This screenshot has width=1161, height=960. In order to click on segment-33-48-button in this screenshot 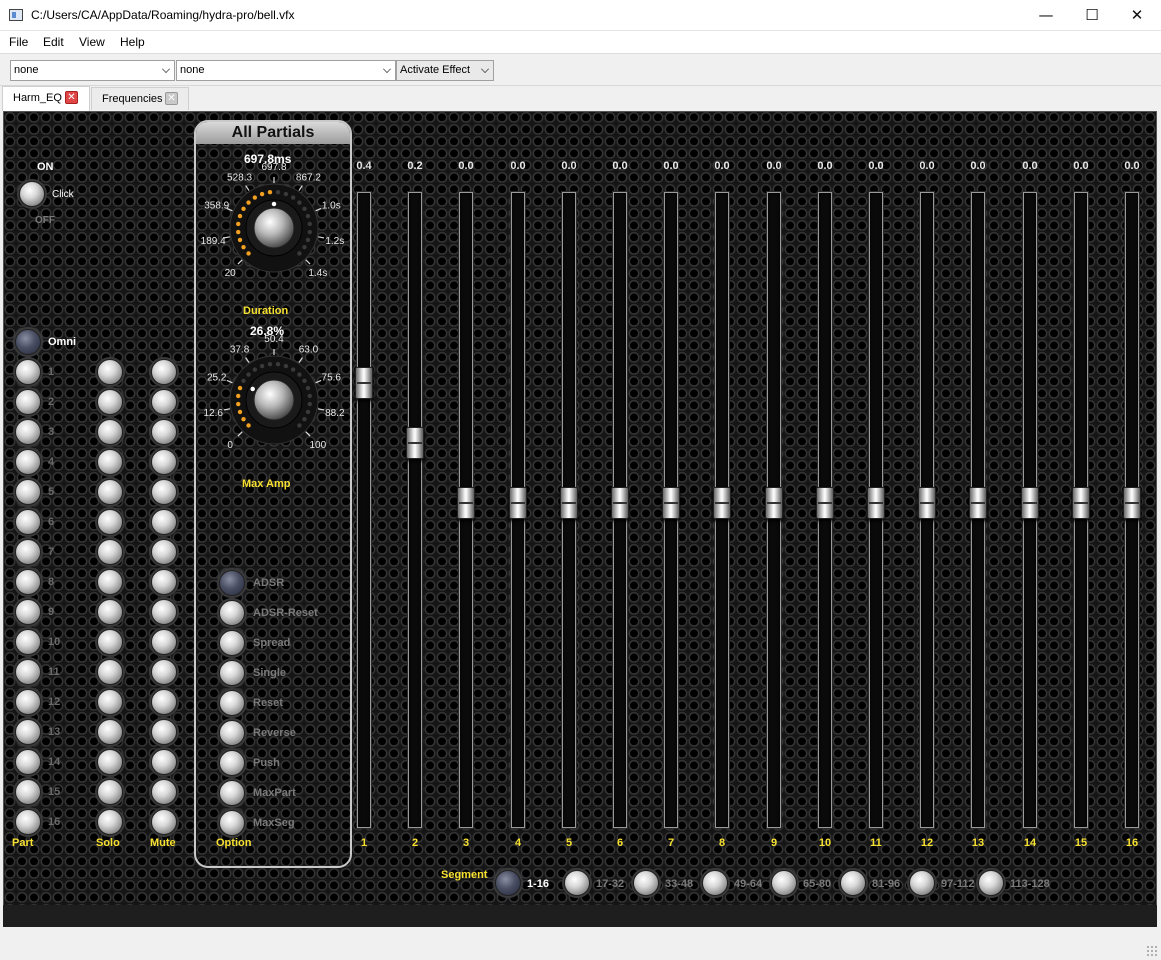, I will do `click(646, 883)`.